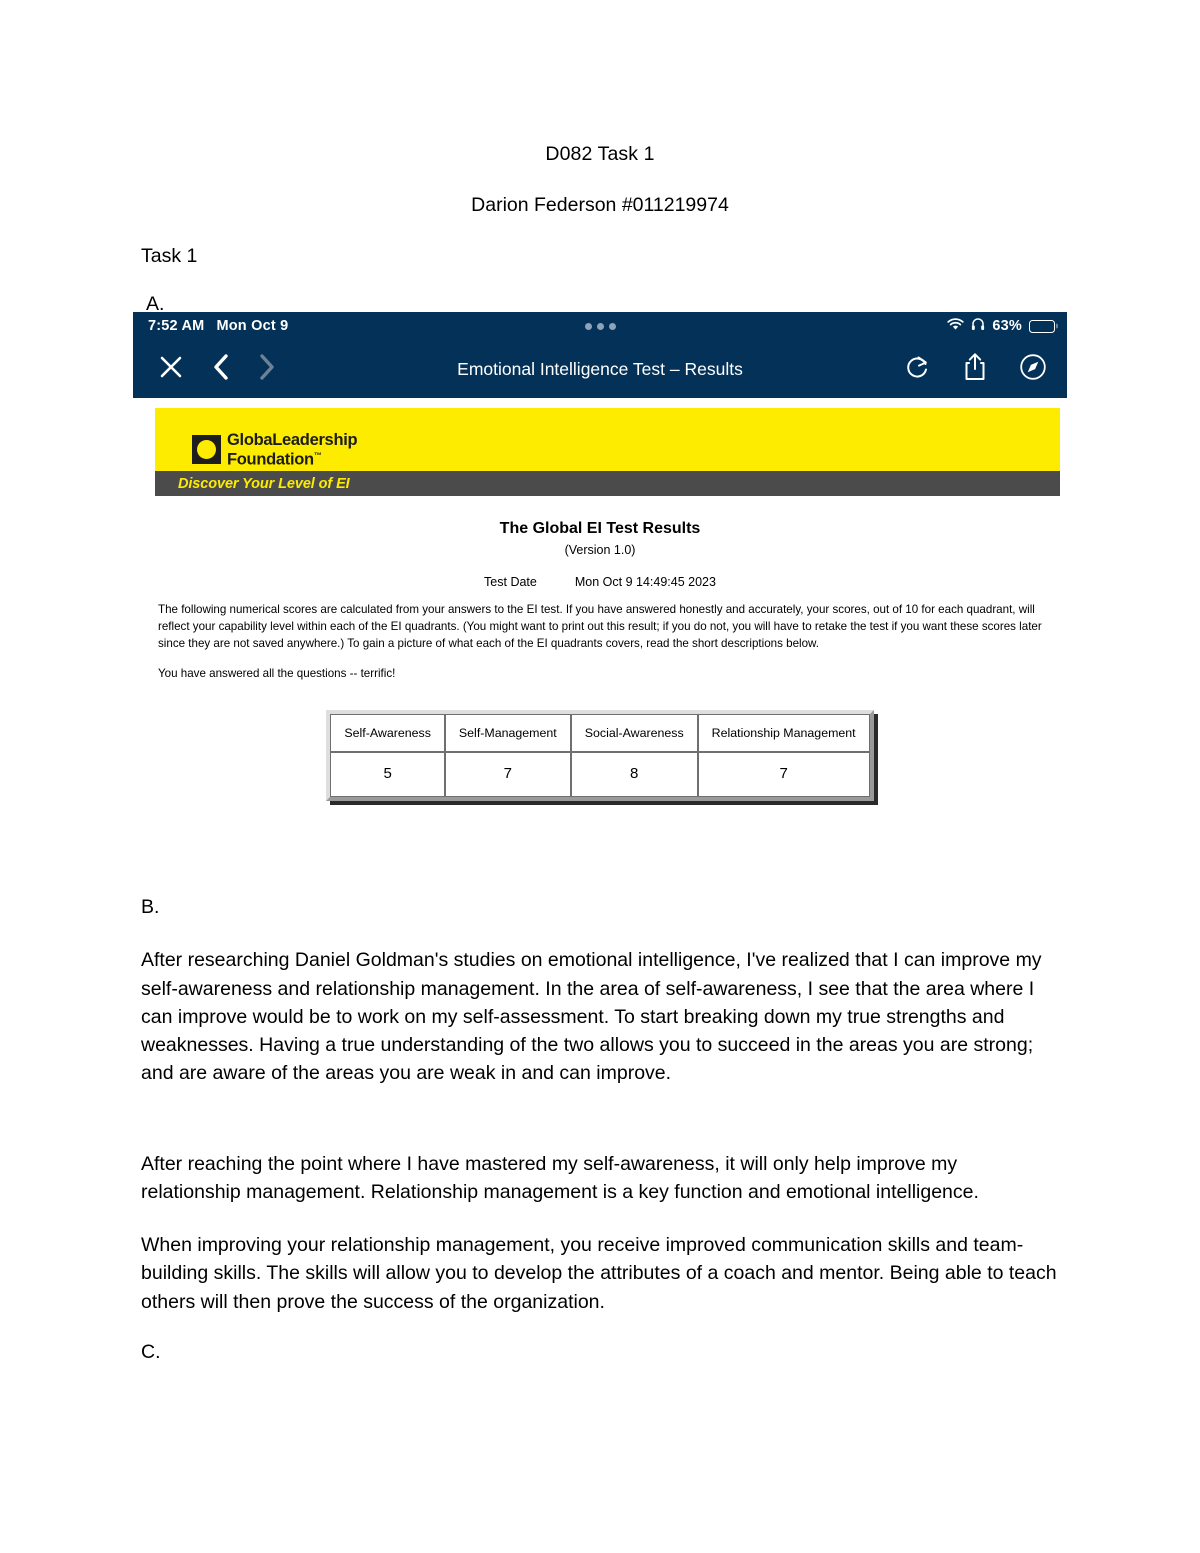 Image resolution: width=1200 pixels, height=1553 pixels. I want to click on wifi-icon, so click(956, 326).